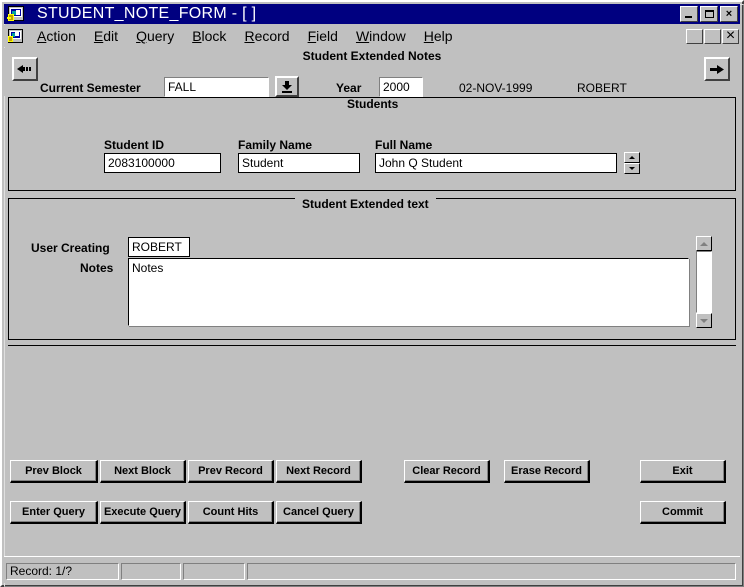 The width and height of the screenshot is (744, 587). What do you see at coordinates (162, 163) in the screenshot?
I see `student-id-field: 2083100000` at bounding box center [162, 163].